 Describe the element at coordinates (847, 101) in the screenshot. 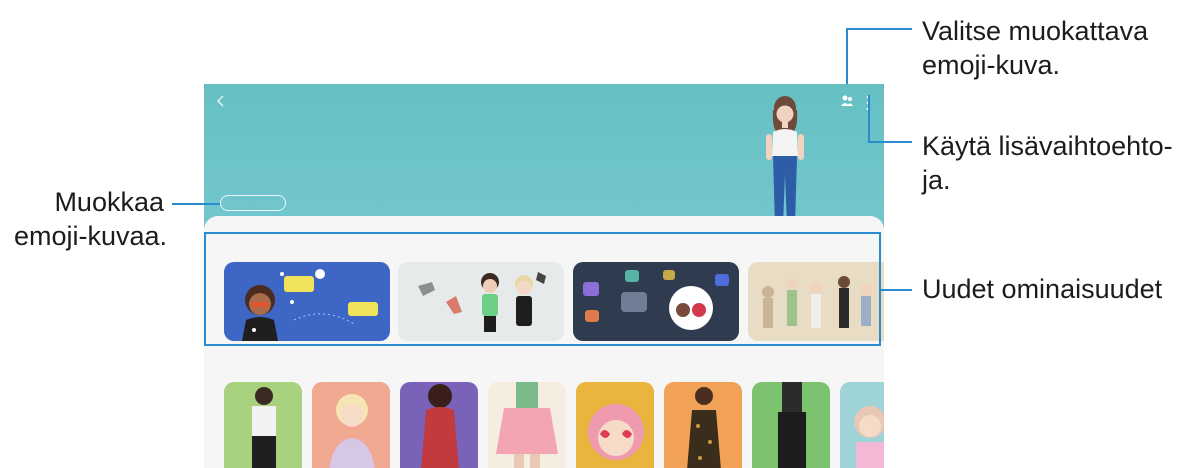

I see `avatar-select-icon` at that location.